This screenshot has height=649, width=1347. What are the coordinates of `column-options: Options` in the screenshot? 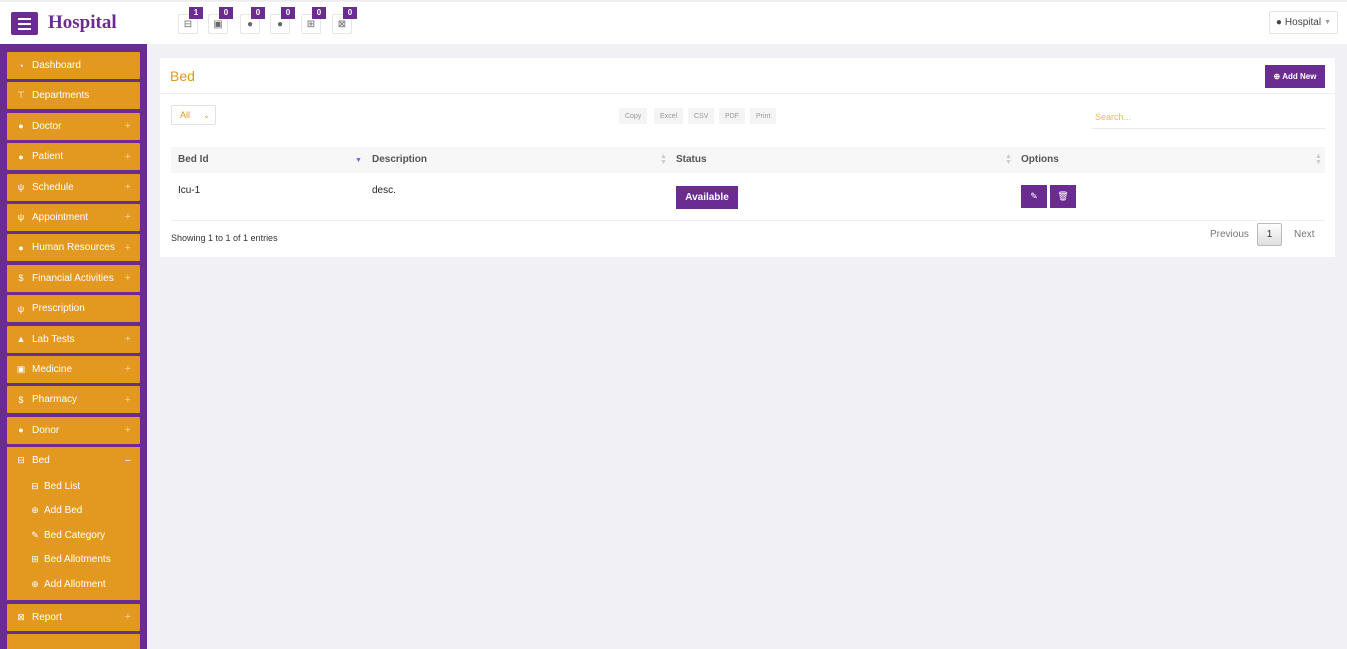 It's located at (1040, 160).